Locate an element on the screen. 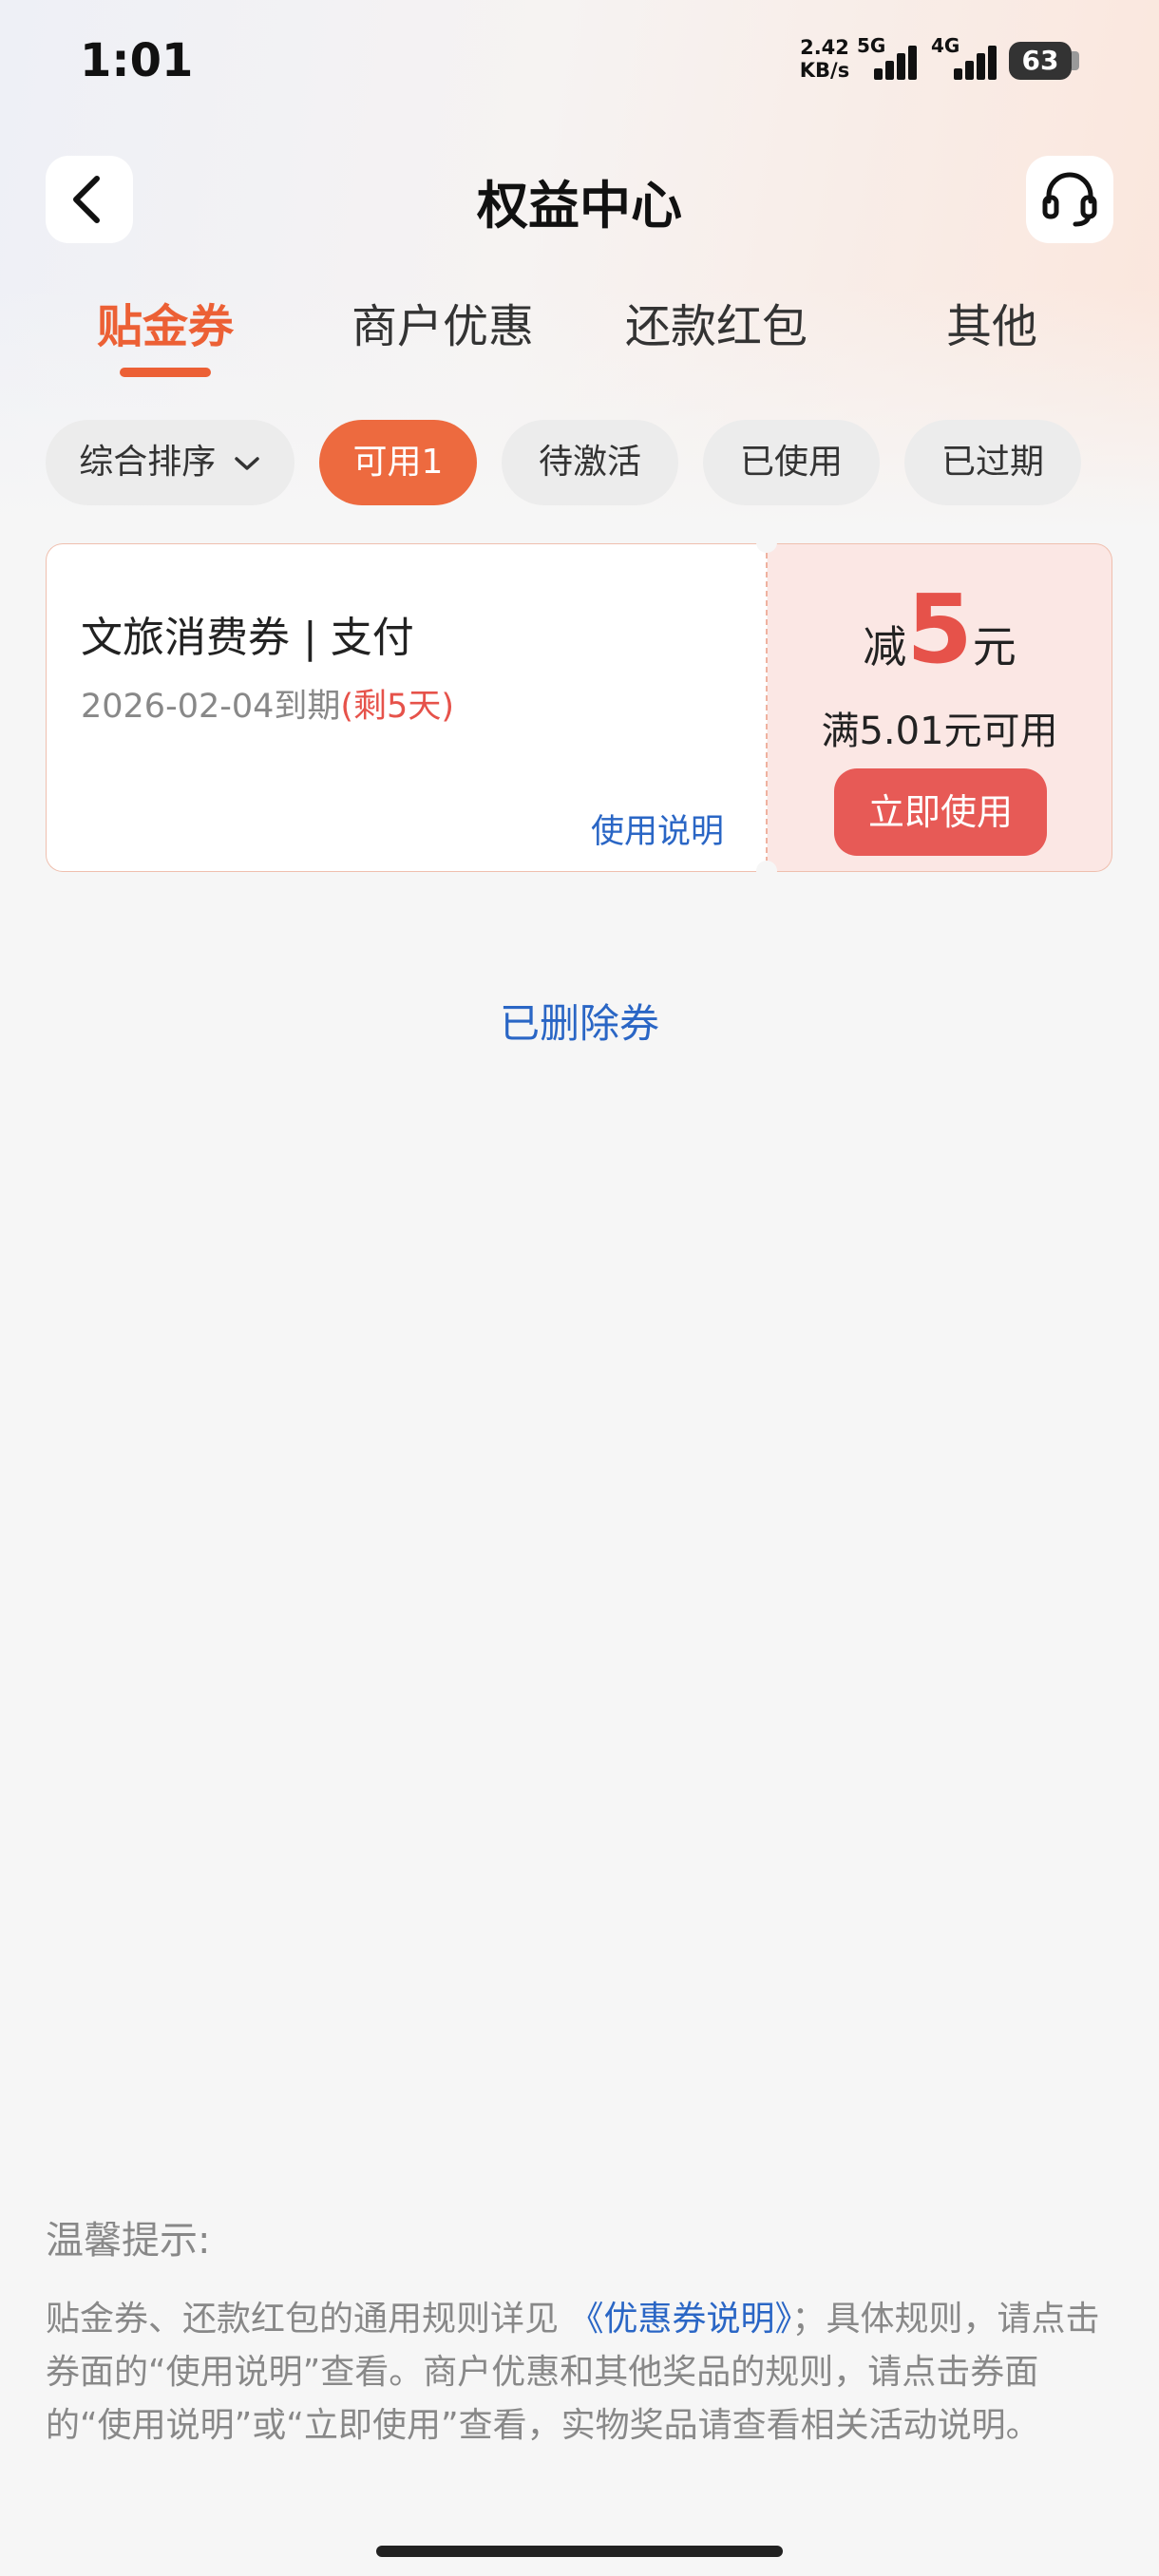 This screenshot has width=1159, height=2576. customer-service-button is located at coordinates (1069, 199).